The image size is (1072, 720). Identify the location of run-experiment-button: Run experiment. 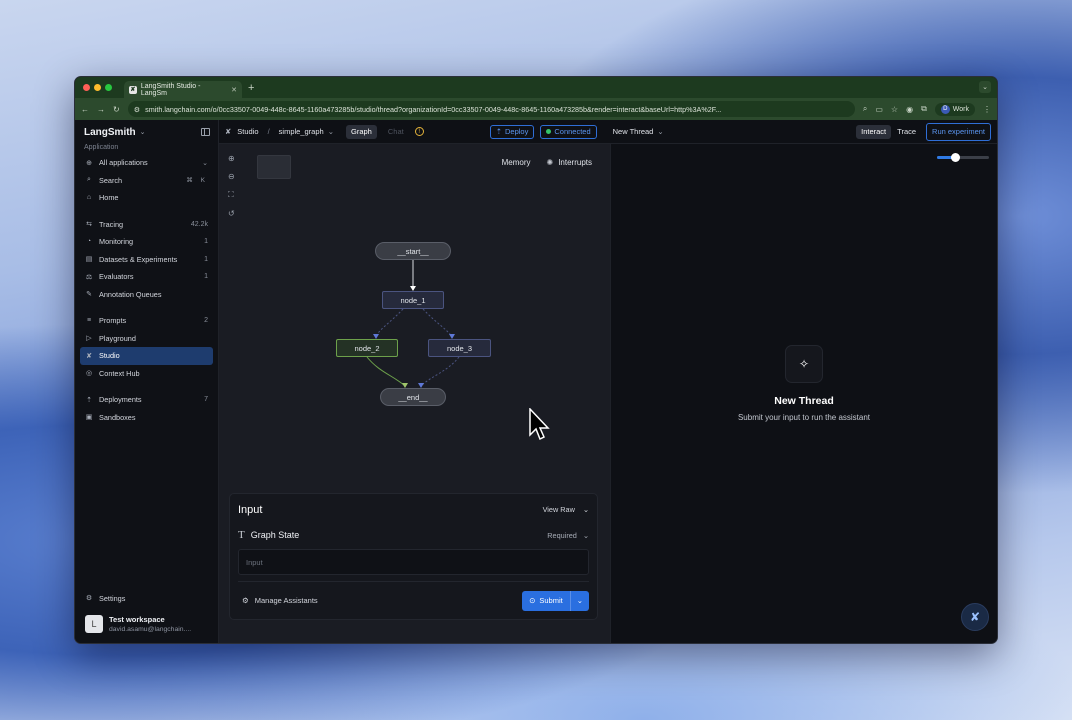
(958, 131).